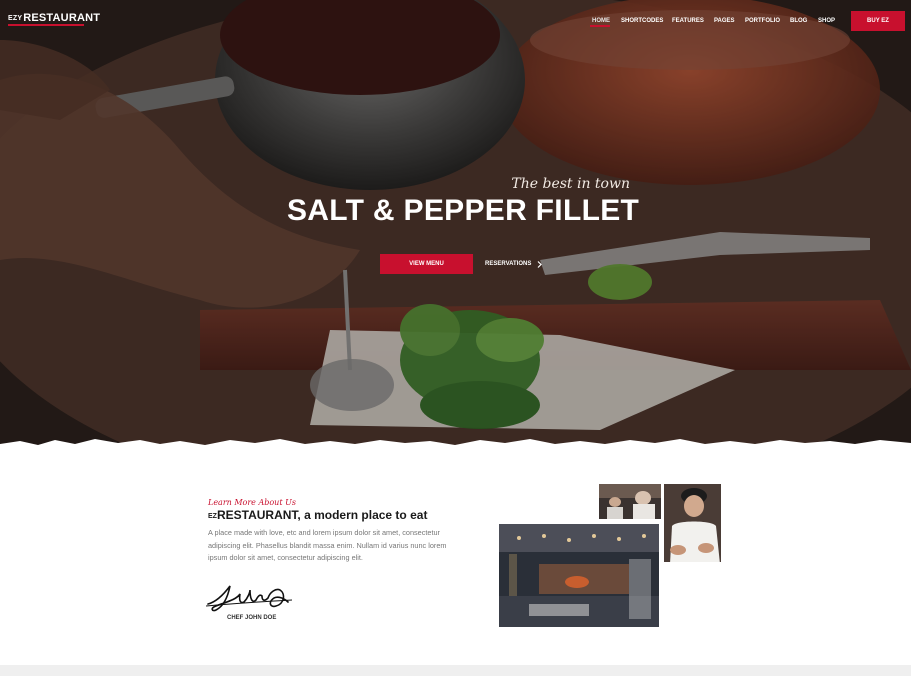 Image resolution: width=911 pixels, height=676 pixels. What do you see at coordinates (600, 26) in the screenshot?
I see `nav-active-indicator` at bounding box center [600, 26].